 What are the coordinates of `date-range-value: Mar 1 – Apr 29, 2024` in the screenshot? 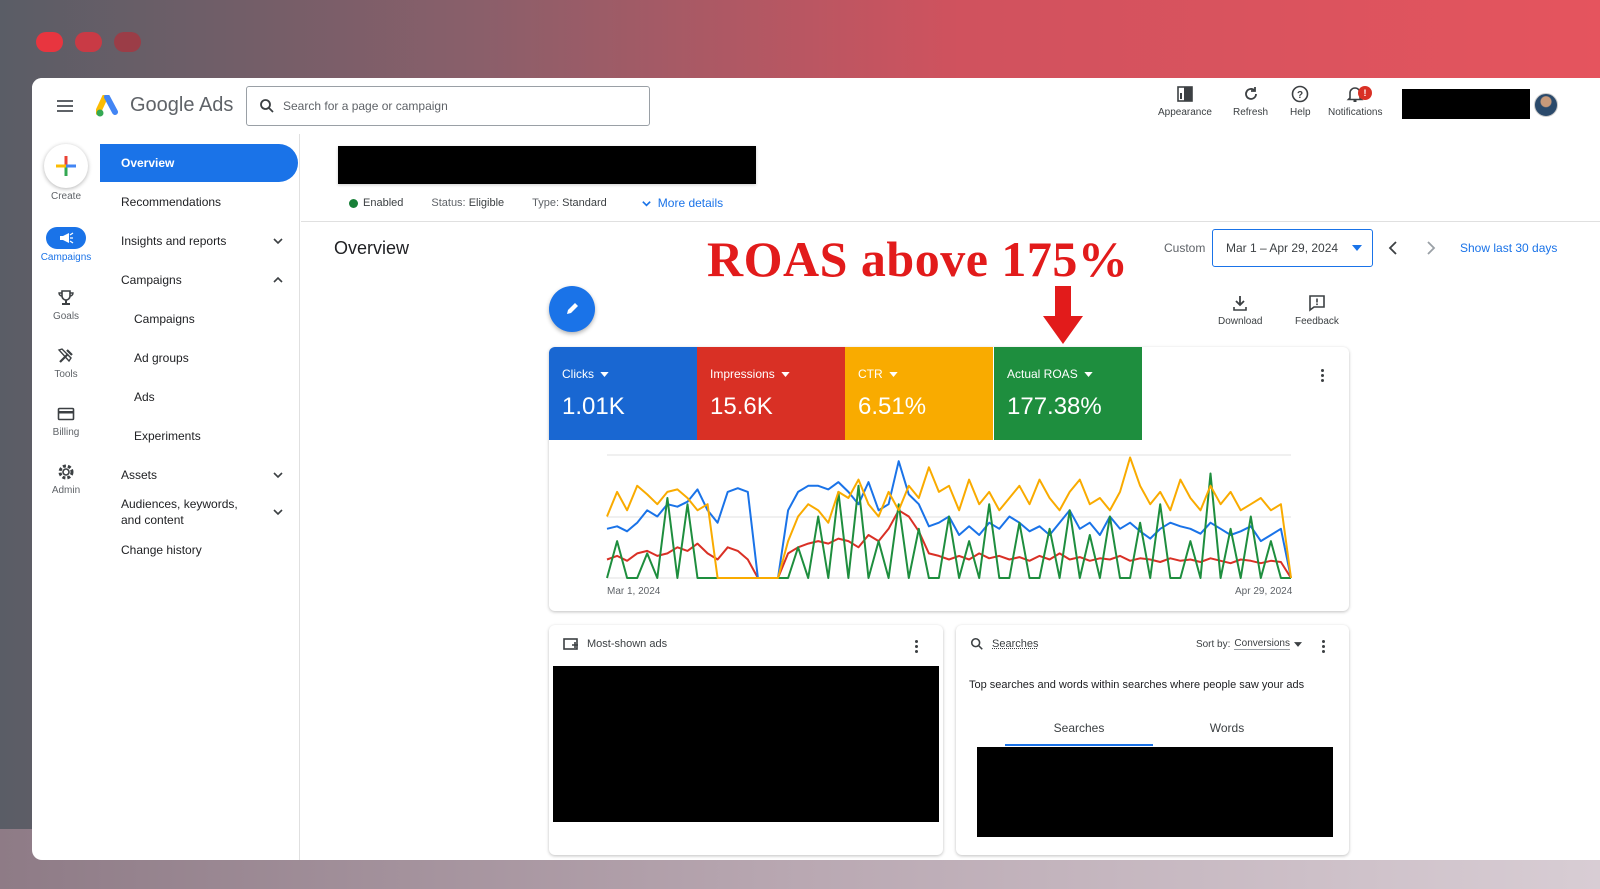 It's located at (1282, 248).